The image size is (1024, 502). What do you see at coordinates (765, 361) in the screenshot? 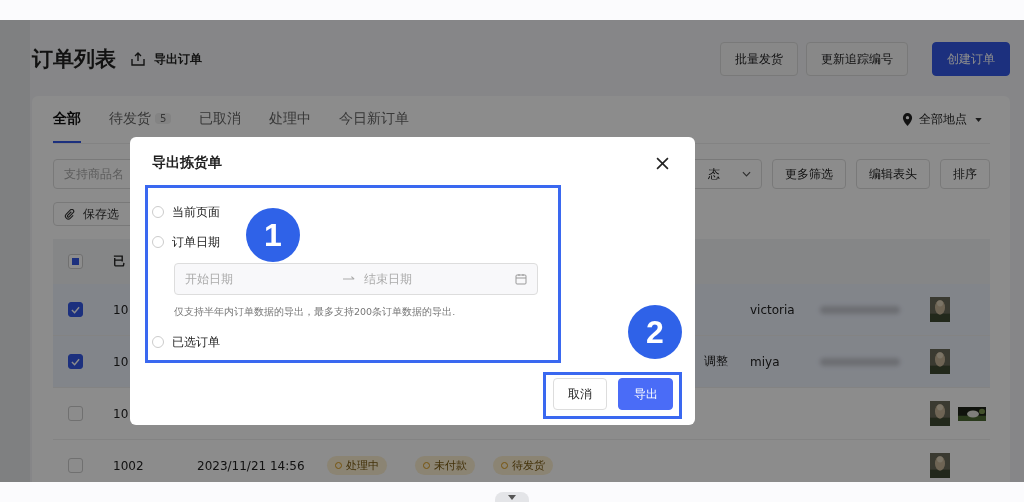
I see `customer-name: miya` at bounding box center [765, 361].